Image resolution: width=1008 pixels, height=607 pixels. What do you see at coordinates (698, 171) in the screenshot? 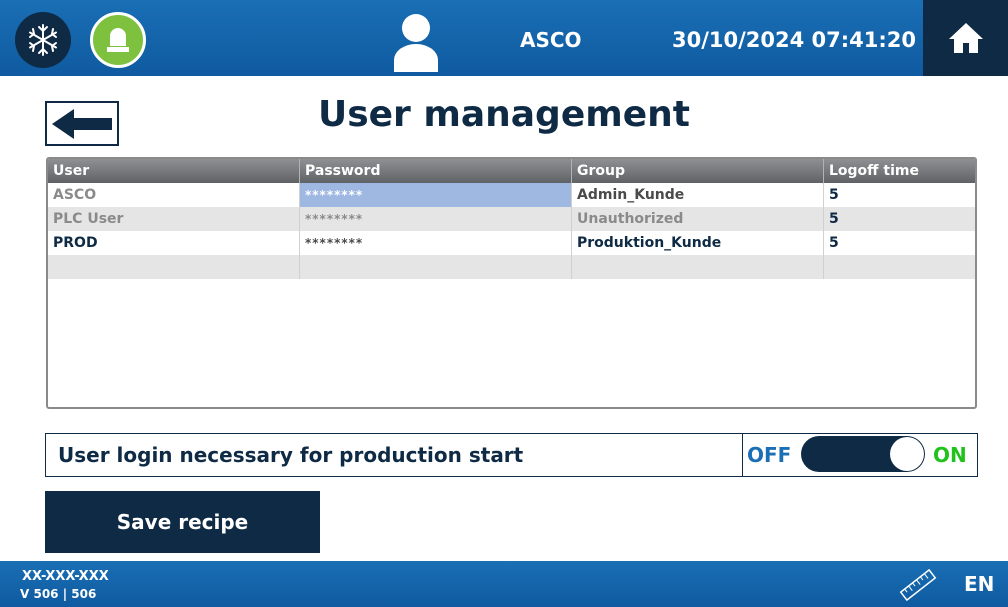
I see `column-header-group: Group` at bounding box center [698, 171].